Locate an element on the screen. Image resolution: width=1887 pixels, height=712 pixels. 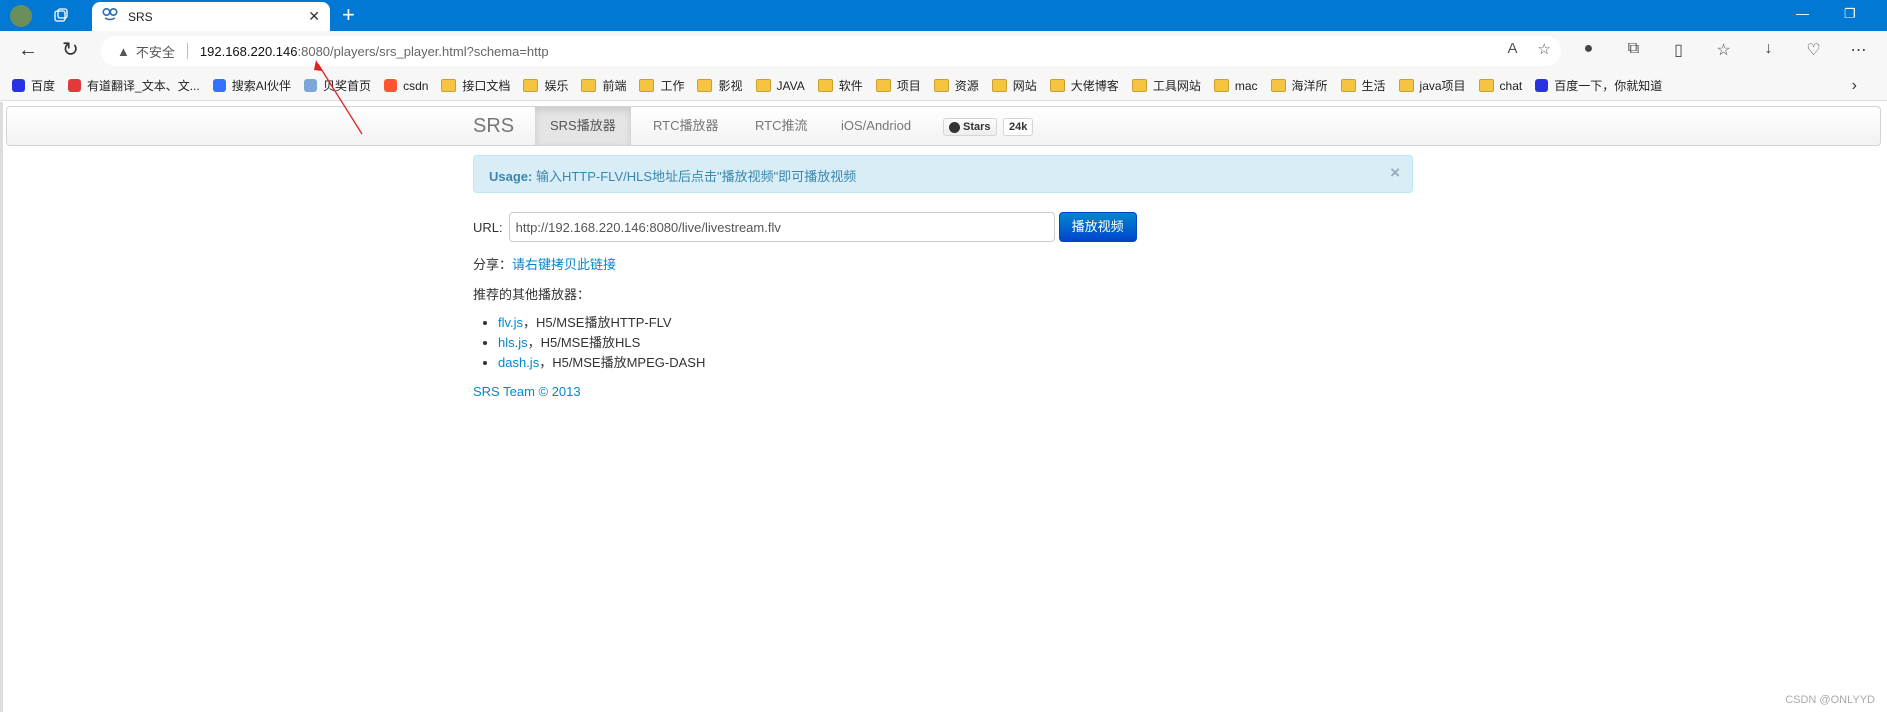
bookmark-item: csdn is located at coordinates (406, 86).